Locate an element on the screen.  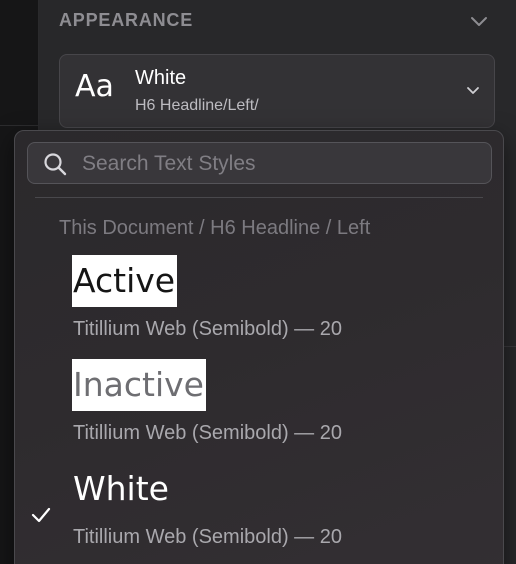
style-group-label: This Document / H6 Headline / Left is located at coordinates (215, 228).